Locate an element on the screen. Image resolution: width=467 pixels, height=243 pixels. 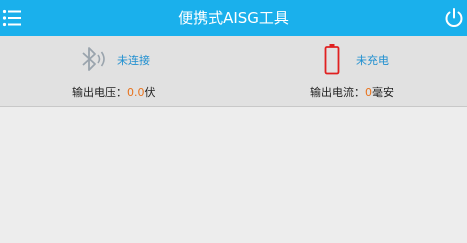
current-label: 输出电流： is located at coordinates (337, 92).